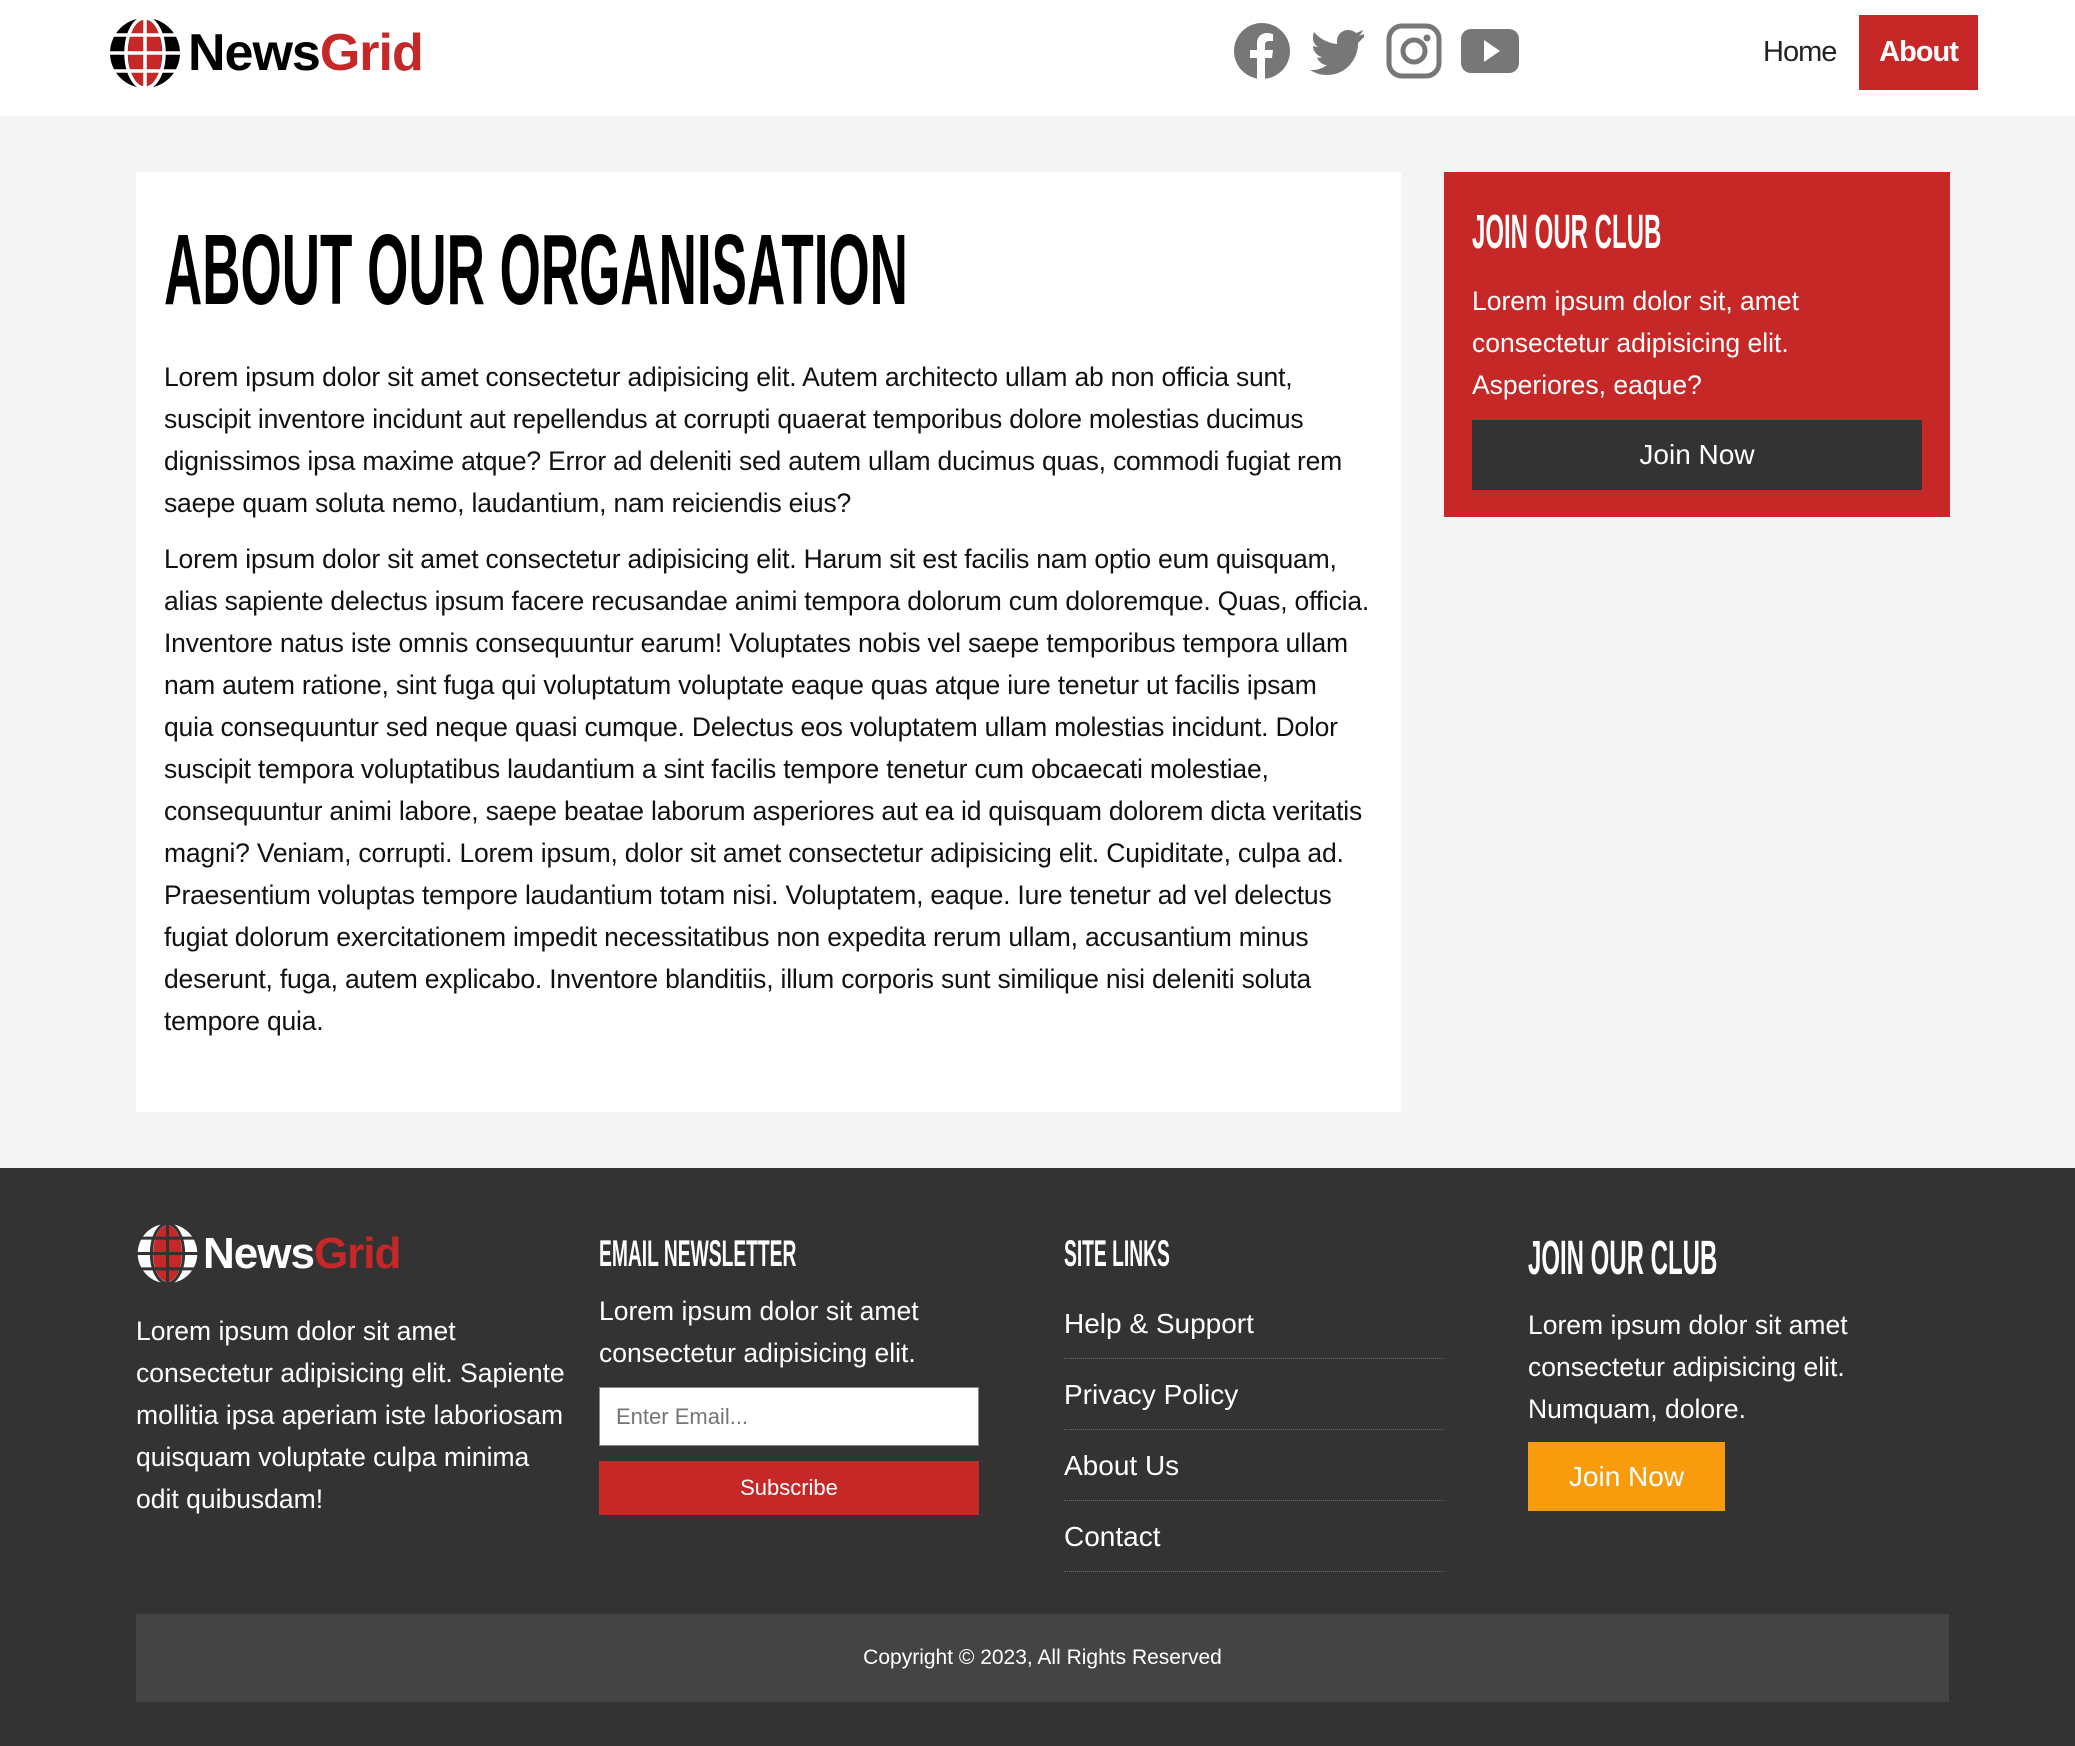  What do you see at coordinates (1338, 51) in the screenshot?
I see `twitter-icon` at bounding box center [1338, 51].